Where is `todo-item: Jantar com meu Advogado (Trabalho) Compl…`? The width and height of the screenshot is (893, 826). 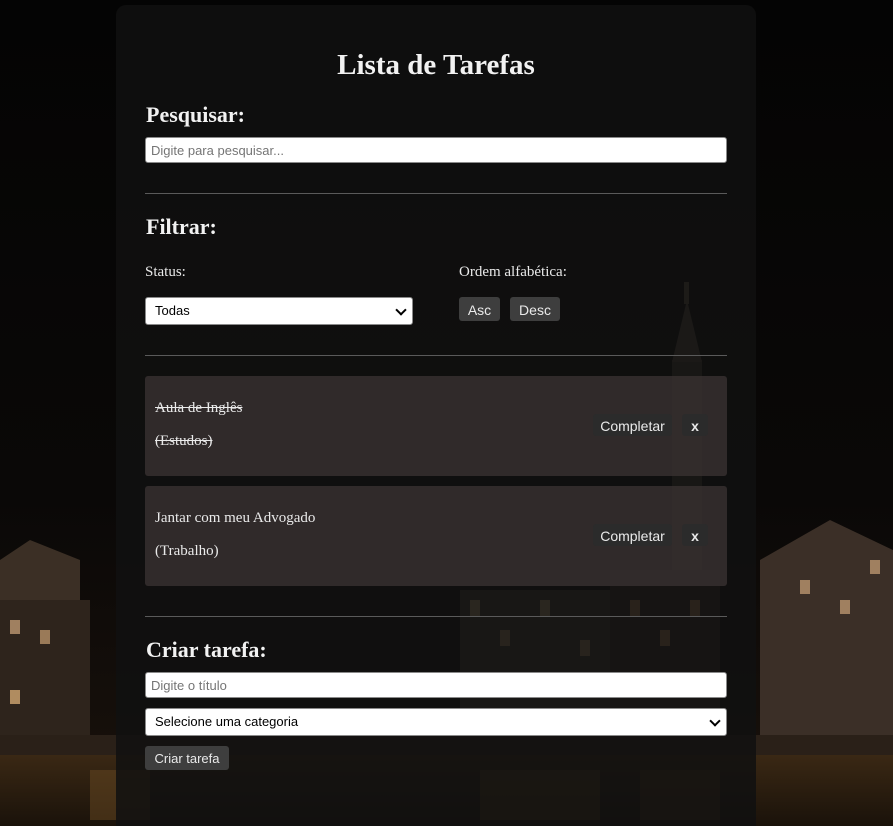 todo-item: Jantar com meu Advogado (Trabalho) Compl… is located at coordinates (436, 536).